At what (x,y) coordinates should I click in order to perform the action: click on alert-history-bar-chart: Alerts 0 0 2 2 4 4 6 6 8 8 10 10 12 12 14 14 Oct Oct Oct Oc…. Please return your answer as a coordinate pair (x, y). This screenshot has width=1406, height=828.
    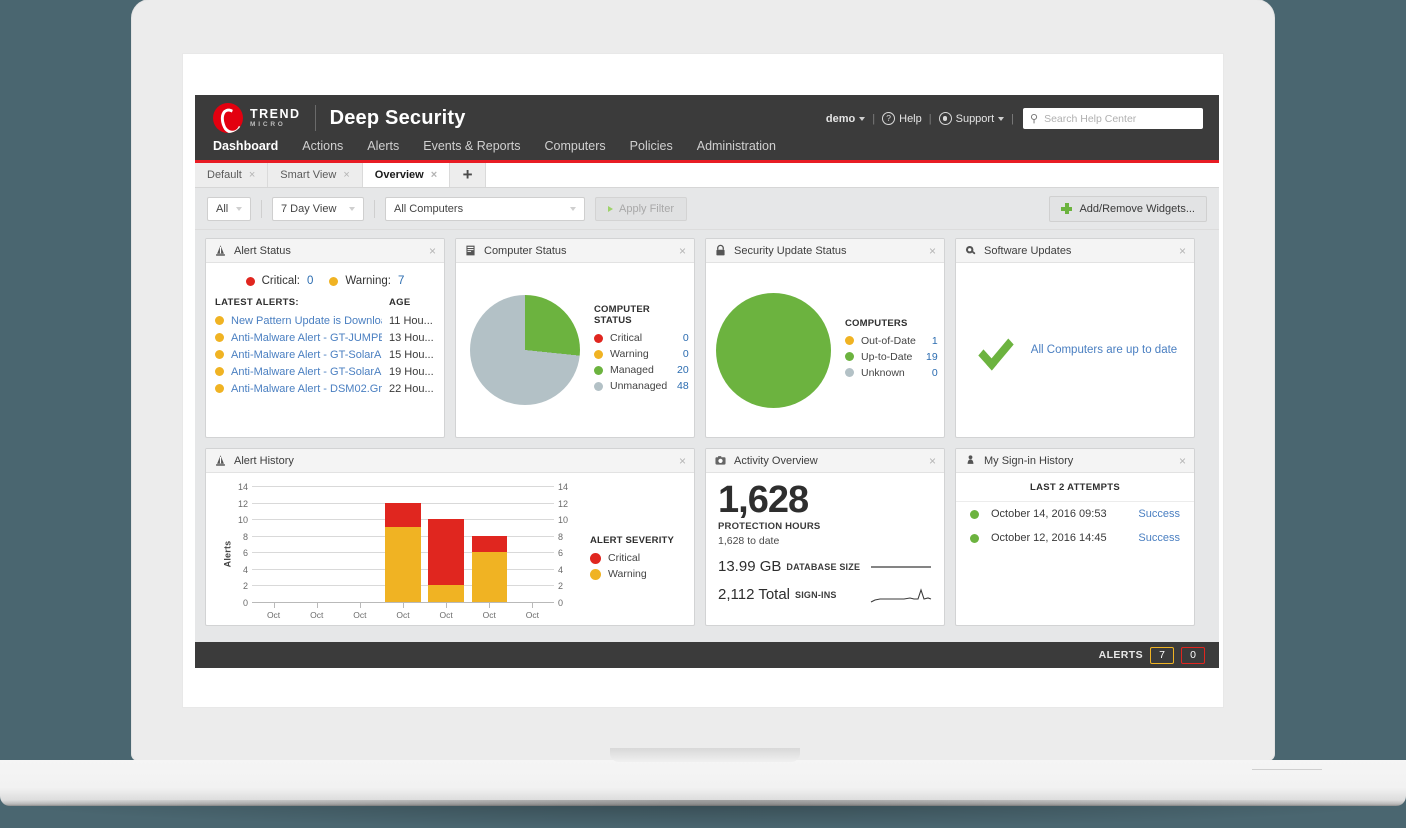
    Looking at the image, I should click on (401, 553).